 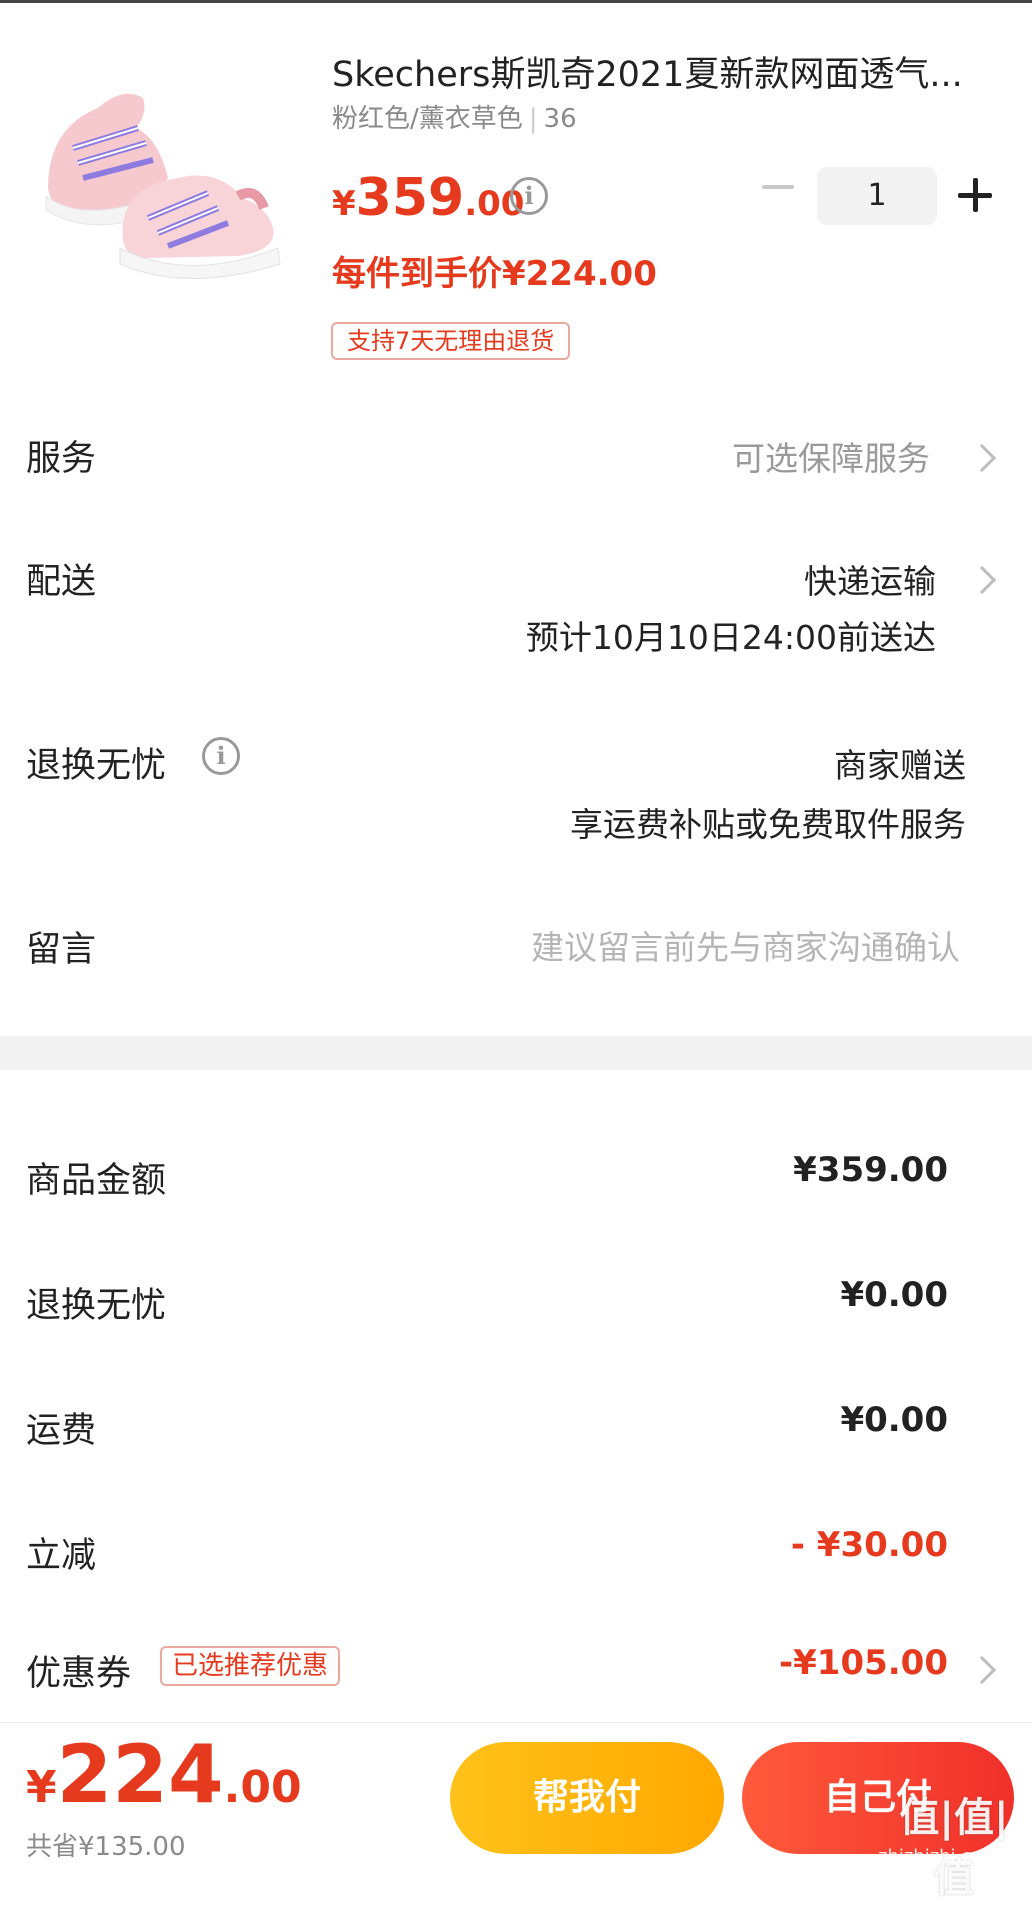 What do you see at coordinates (529, 196) in the screenshot?
I see `price-info-icon: i` at bounding box center [529, 196].